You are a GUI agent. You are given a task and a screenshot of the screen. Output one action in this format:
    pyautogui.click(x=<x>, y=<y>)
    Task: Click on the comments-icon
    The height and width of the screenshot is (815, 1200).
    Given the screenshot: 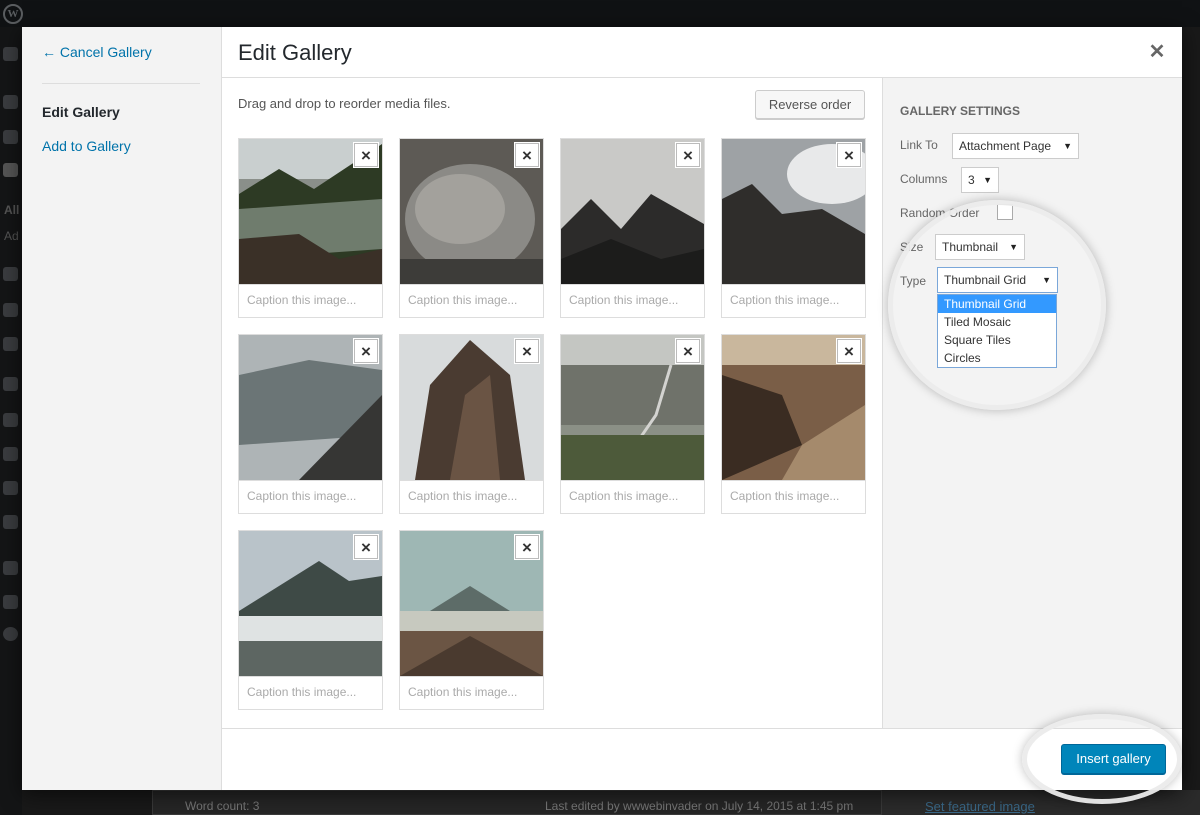 What is the action you would take?
    pyautogui.click(x=10, y=274)
    